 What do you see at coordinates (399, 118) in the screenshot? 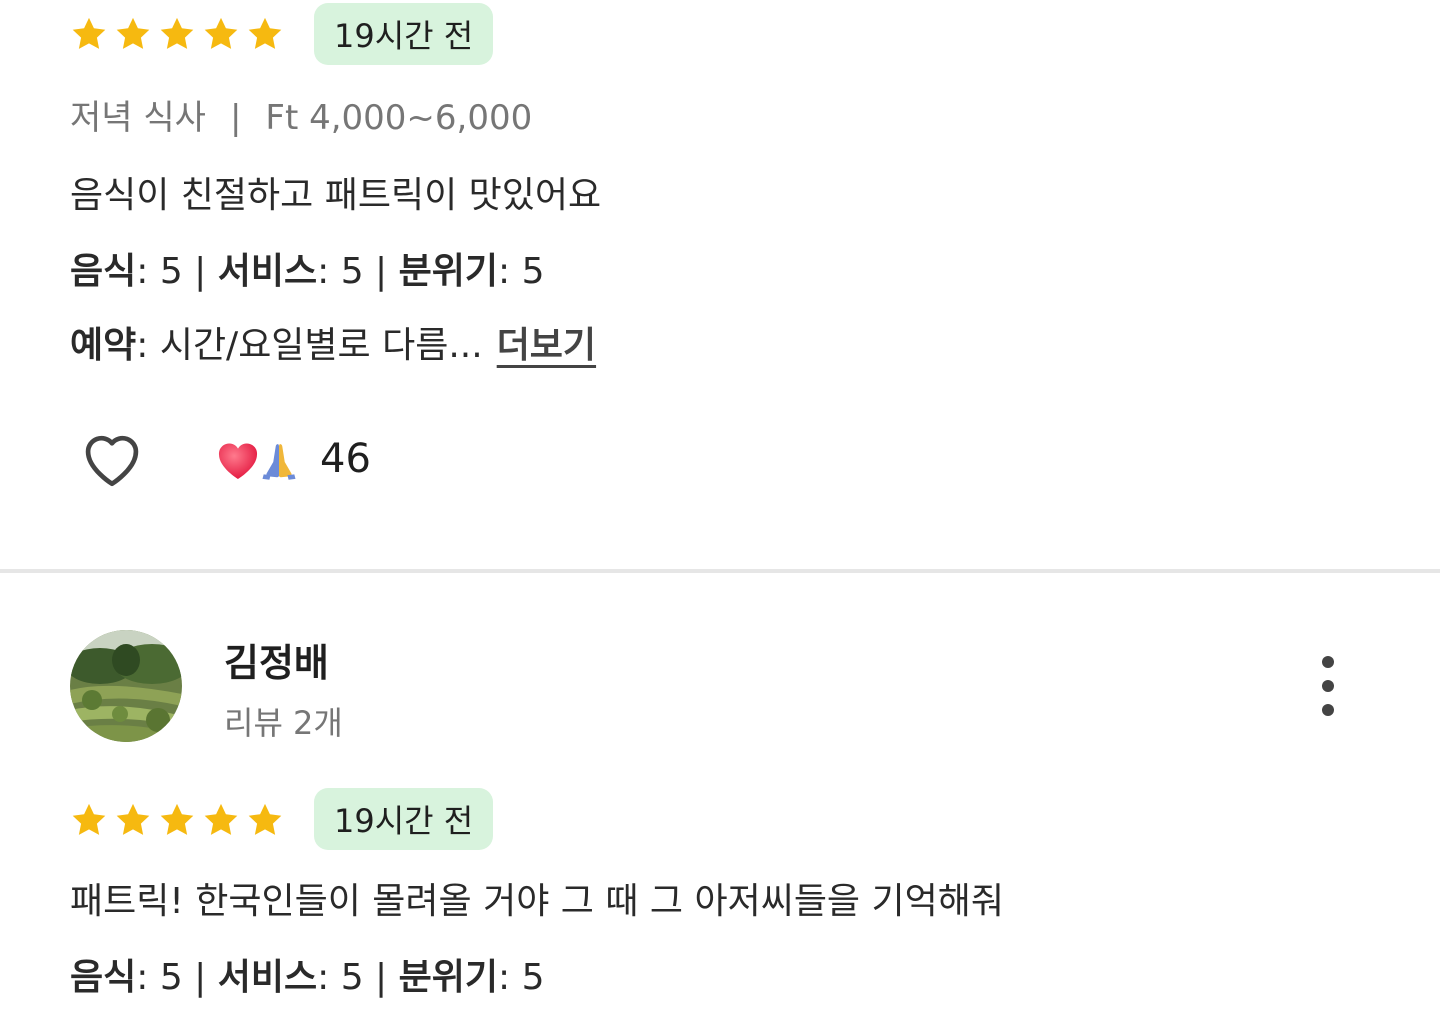
I see `price-range: Ft 4,000~6,000` at bounding box center [399, 118].